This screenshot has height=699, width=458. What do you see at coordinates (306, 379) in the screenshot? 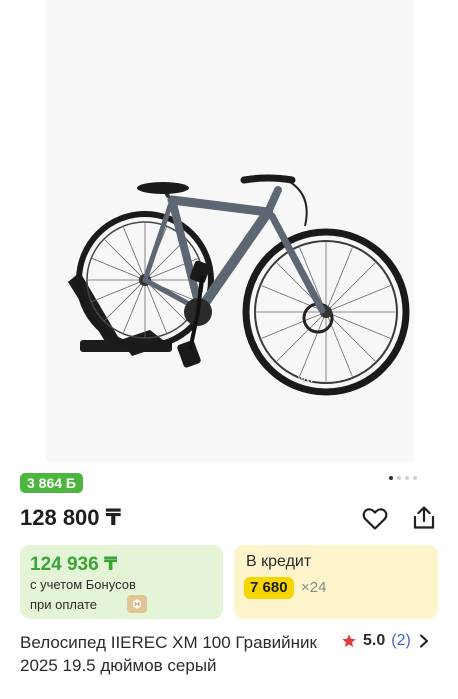
I see `svg-text: WW` at bounding box center [306, 379].